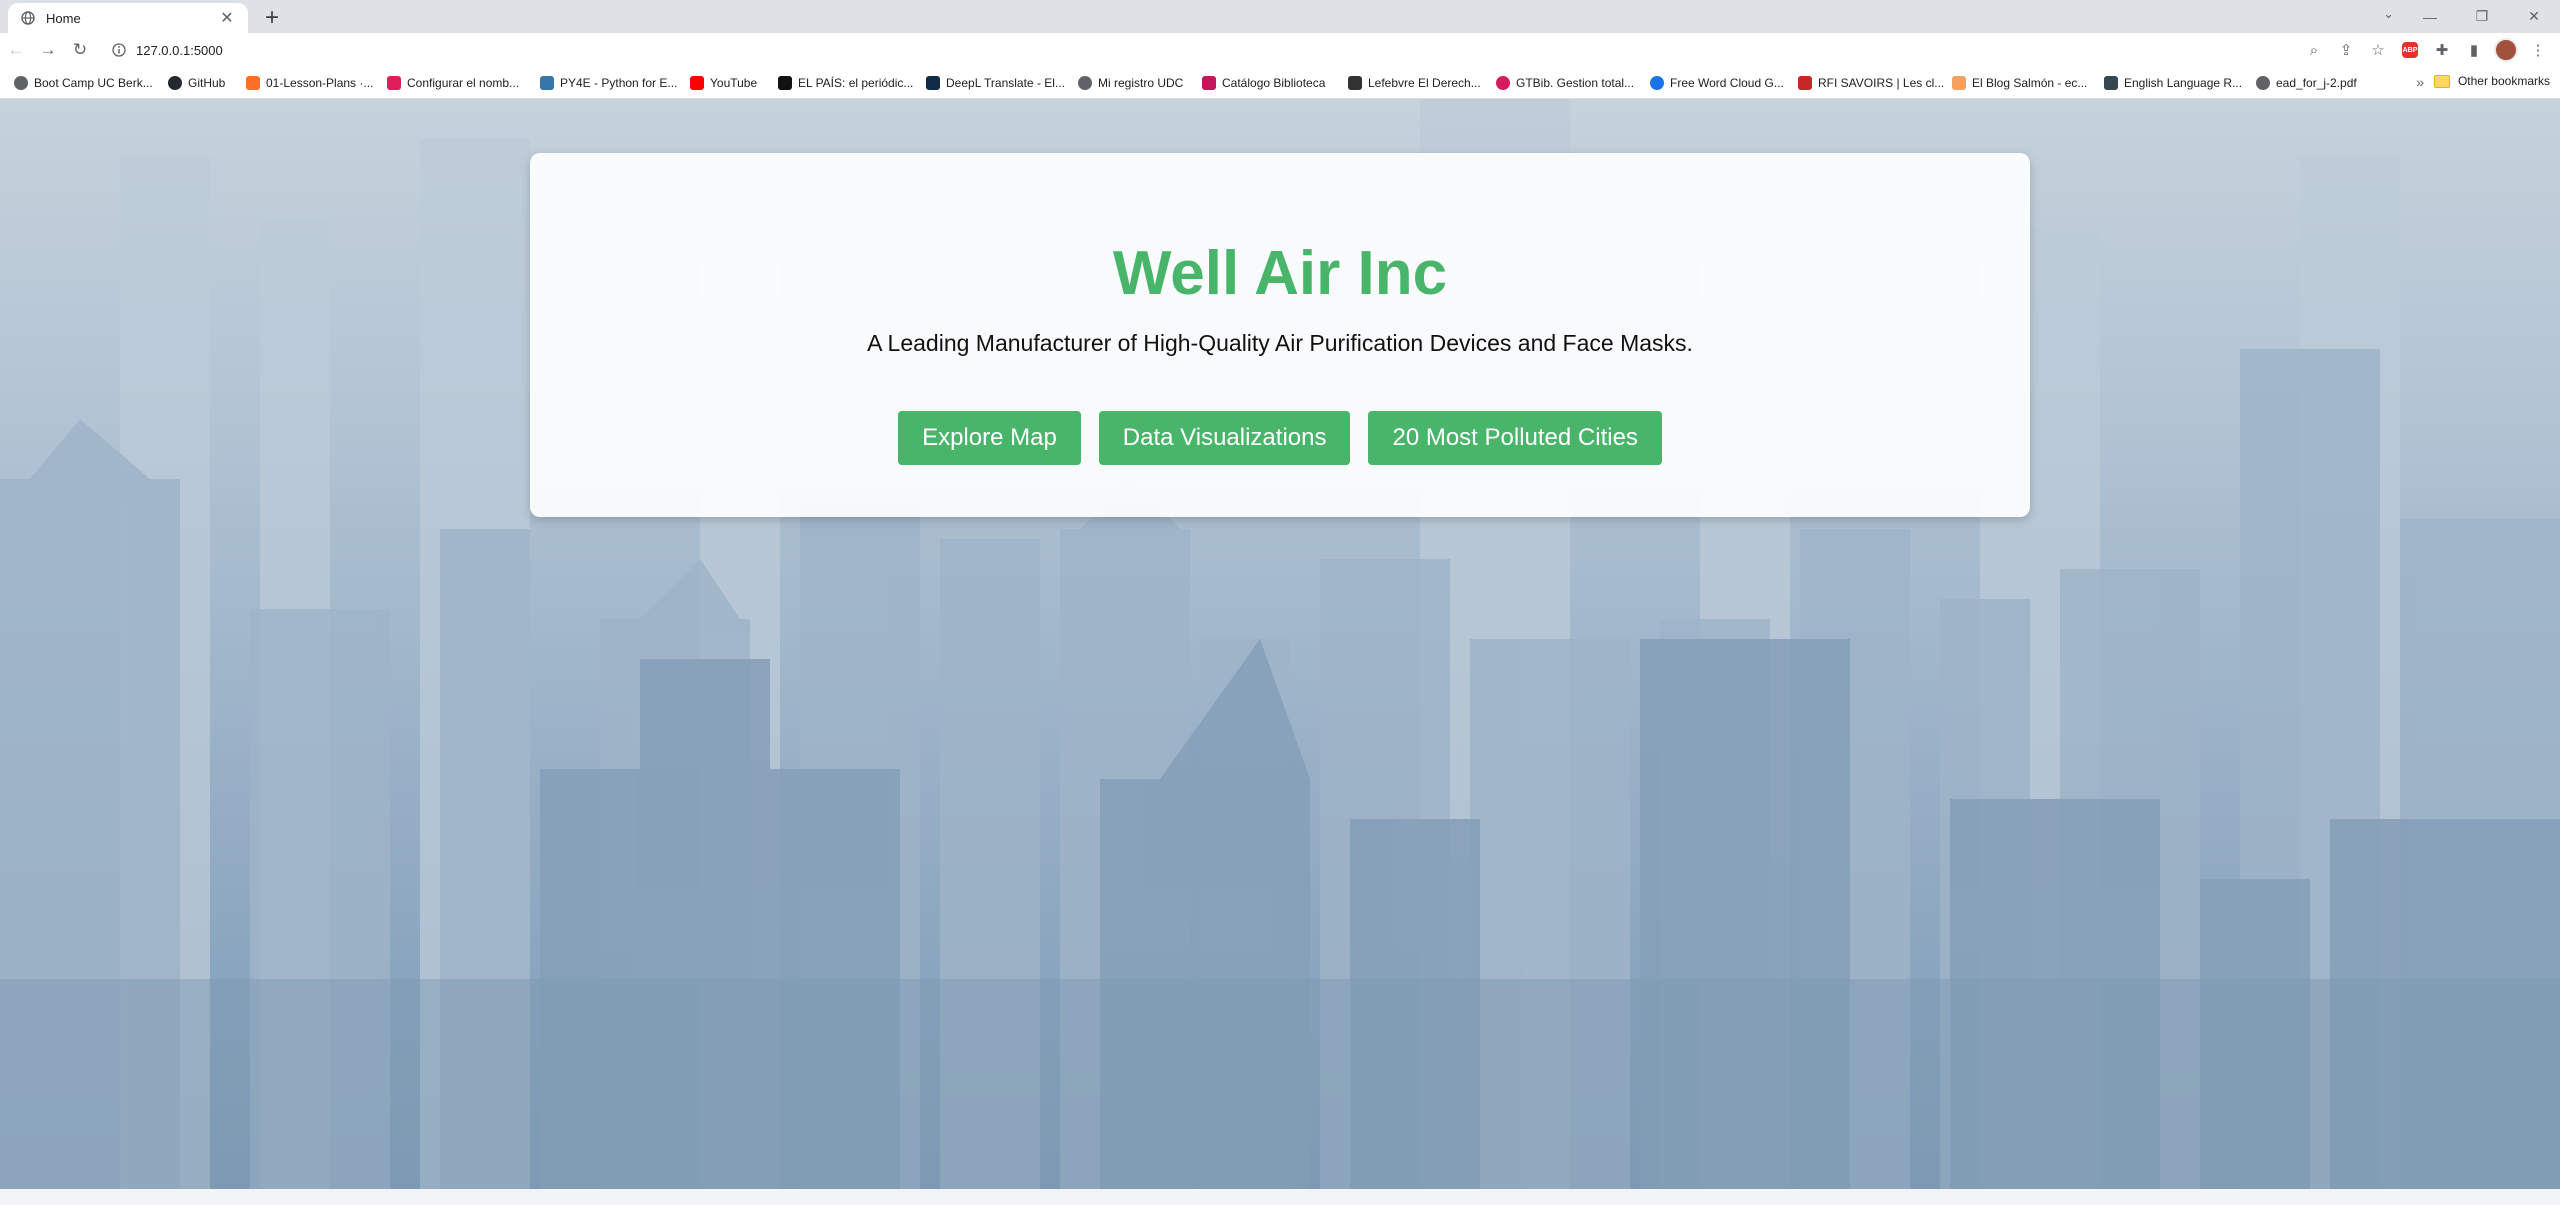 Image resolution: width=2560 pixels, height=1205 pixels. I want to click on bookmark-star-icon: ☆, so click(2378, 50).